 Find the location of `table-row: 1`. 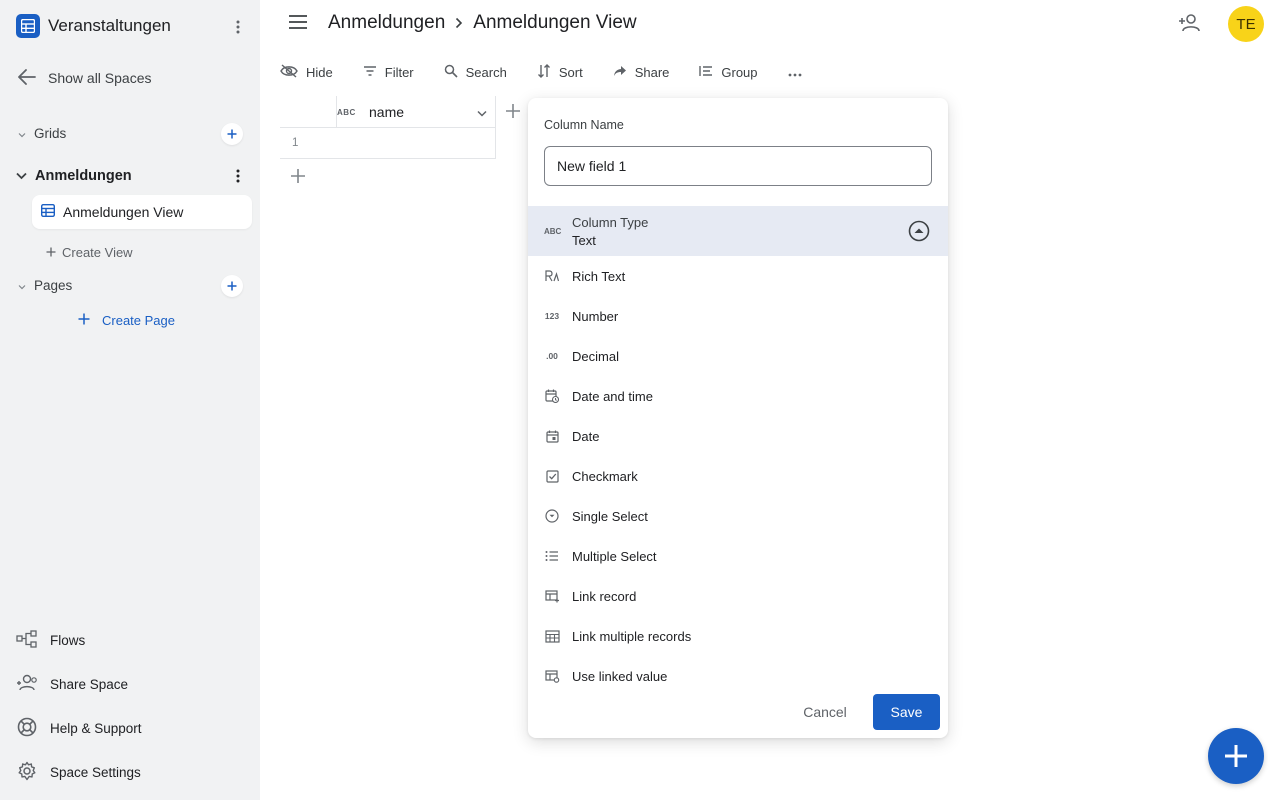

table-row: 1 is located at coordinates (388, 143).